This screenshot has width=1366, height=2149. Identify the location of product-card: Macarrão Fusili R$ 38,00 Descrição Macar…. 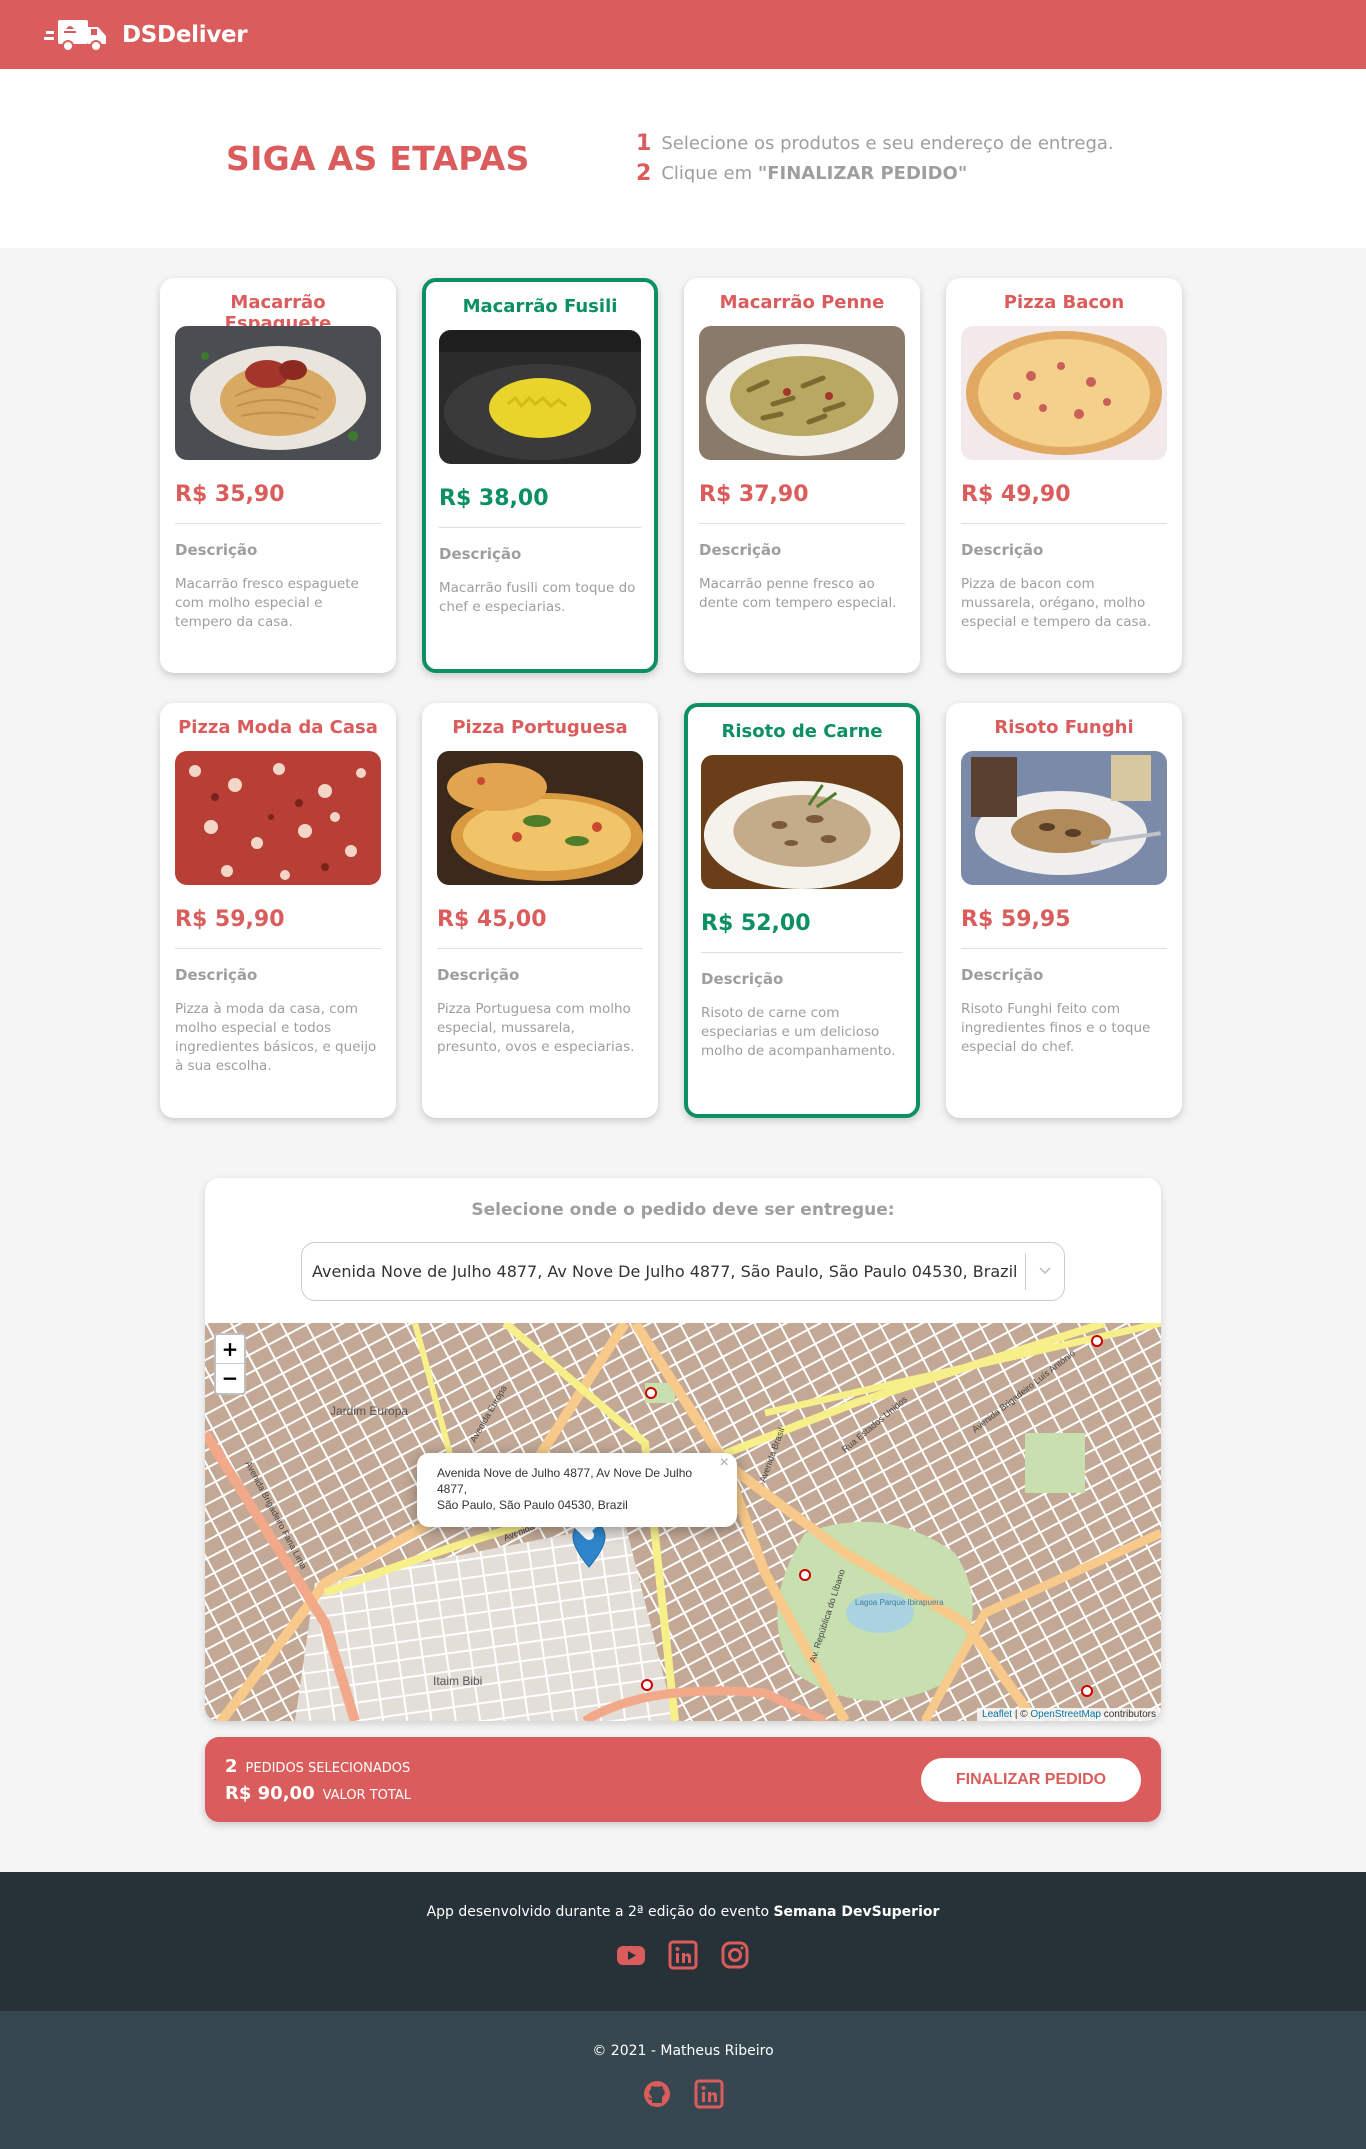
(540, 475).